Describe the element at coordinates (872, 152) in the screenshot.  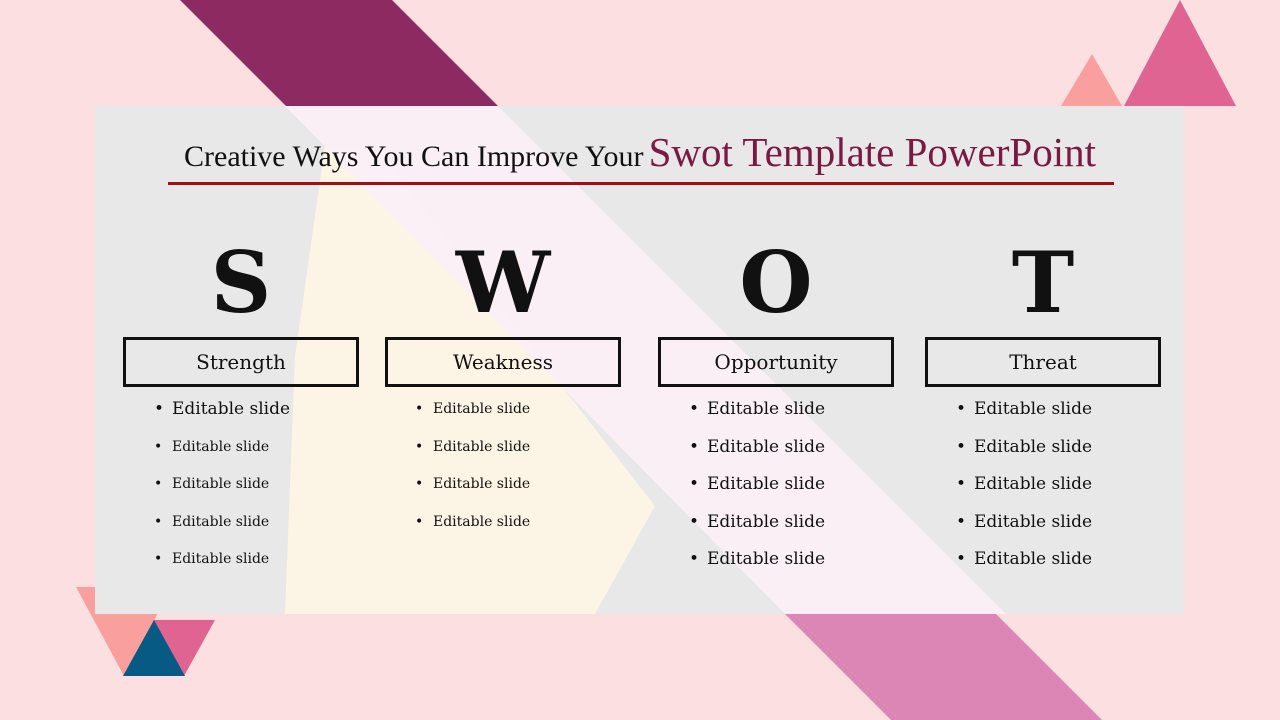
I see `title-accent: Swot Template PowerPoint` at that location.